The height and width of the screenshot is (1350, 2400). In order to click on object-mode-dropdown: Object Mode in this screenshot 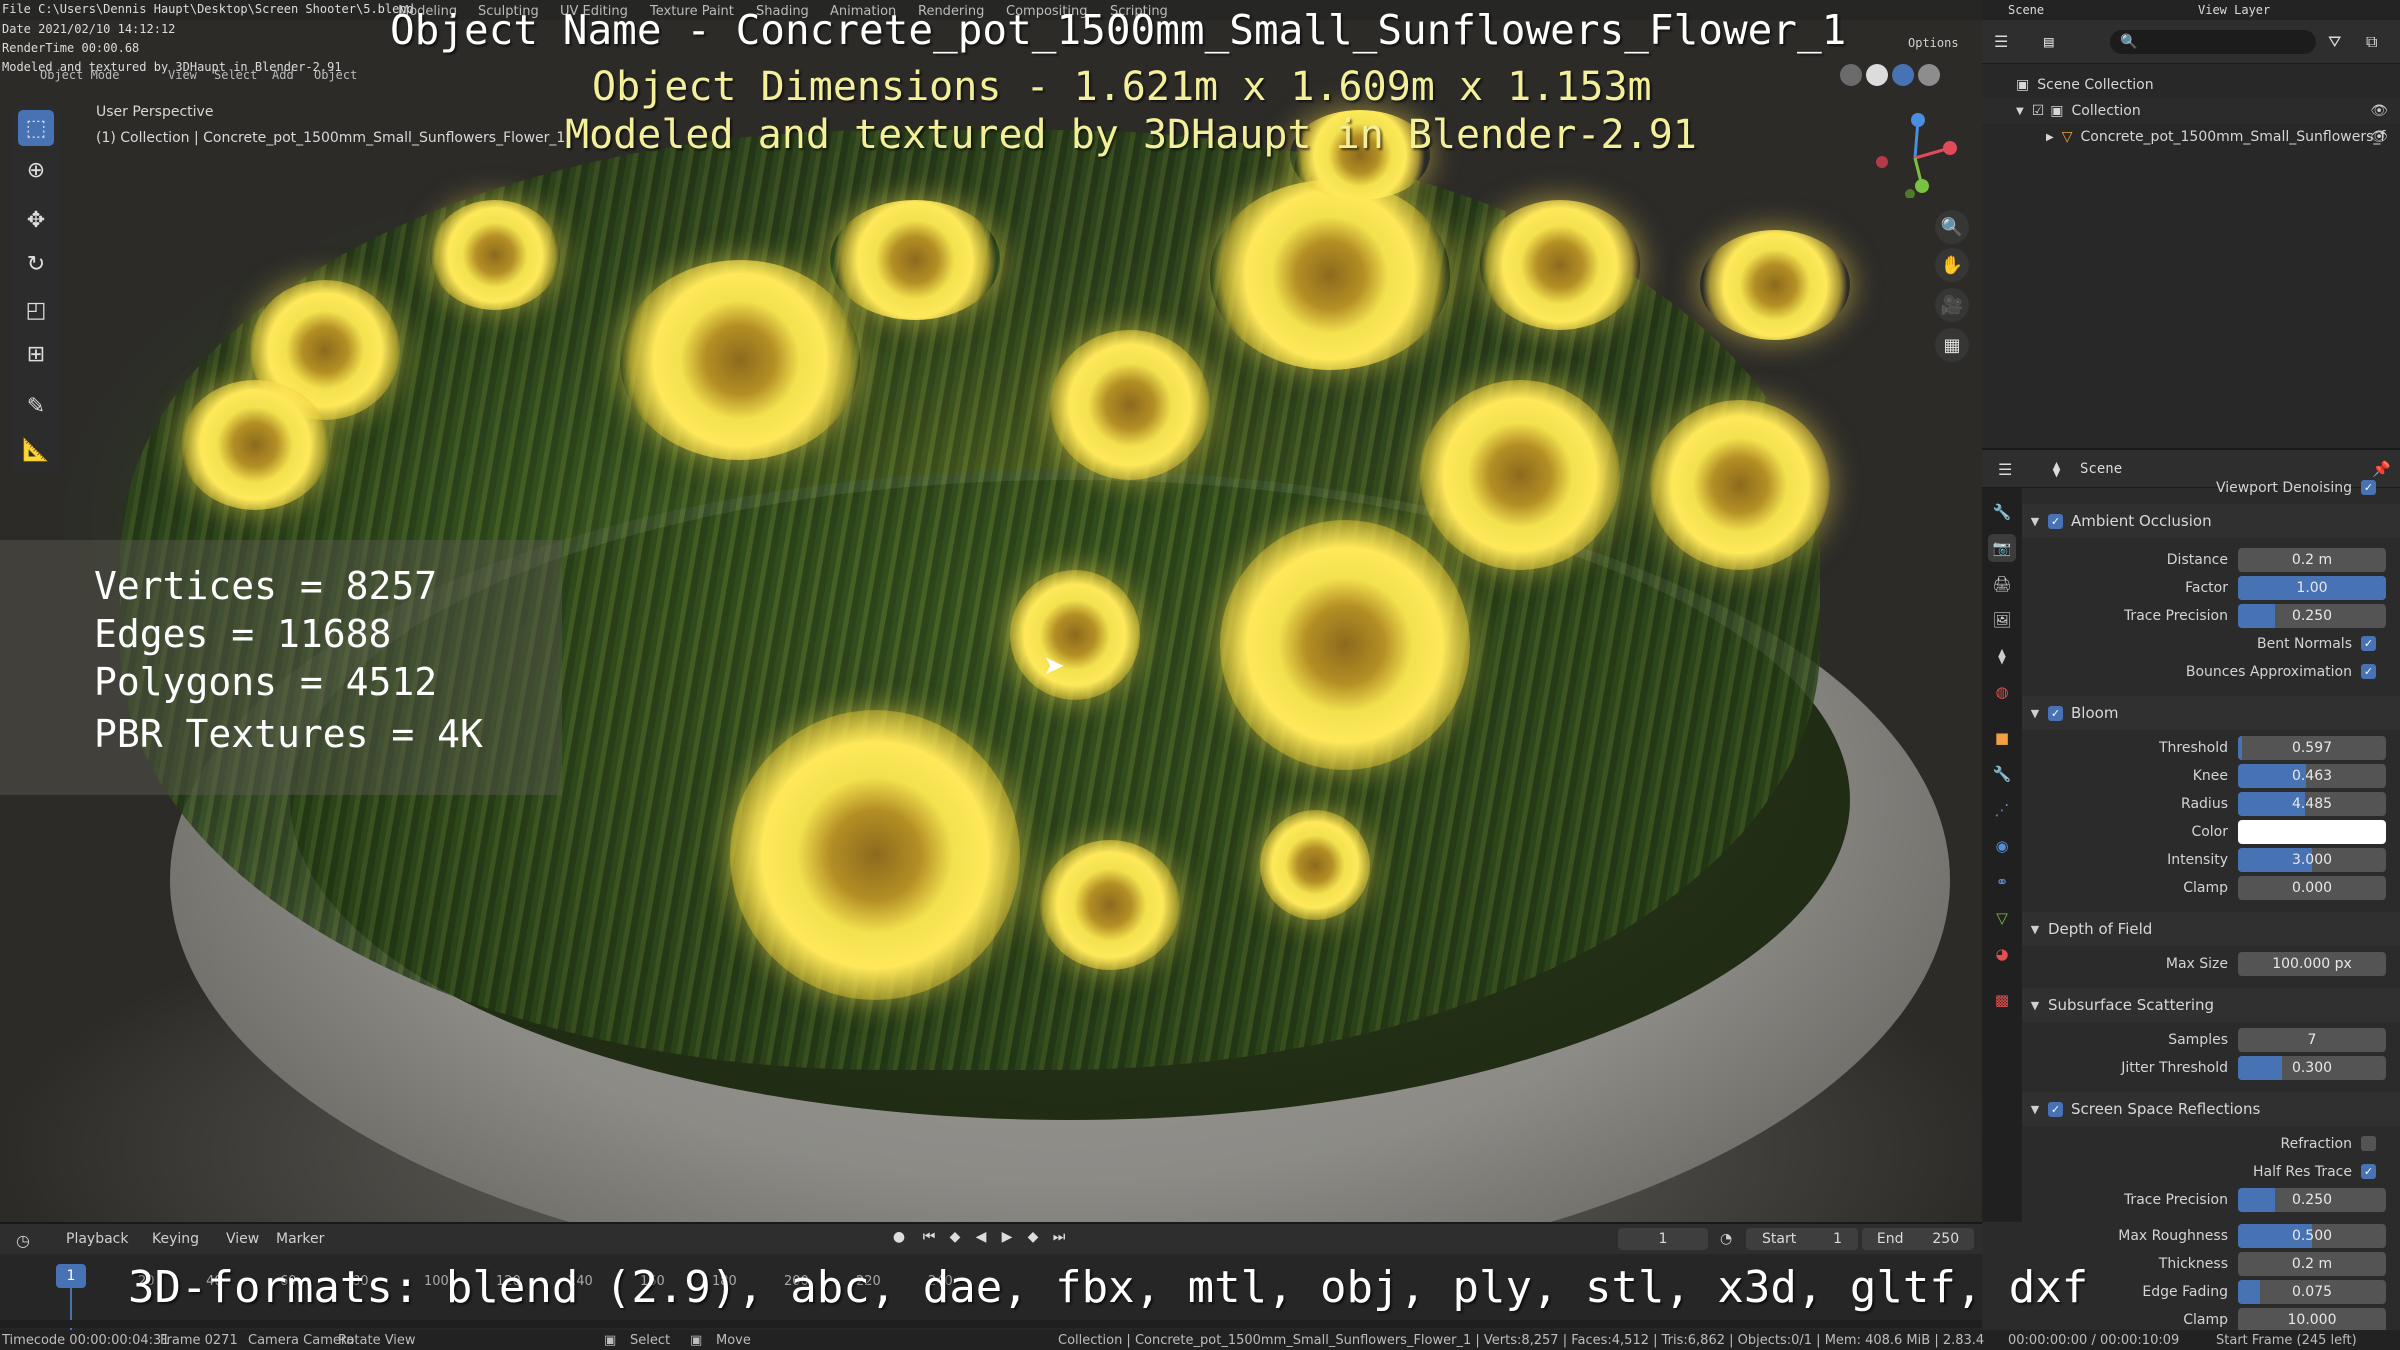, I will do `click(79, 75)`.